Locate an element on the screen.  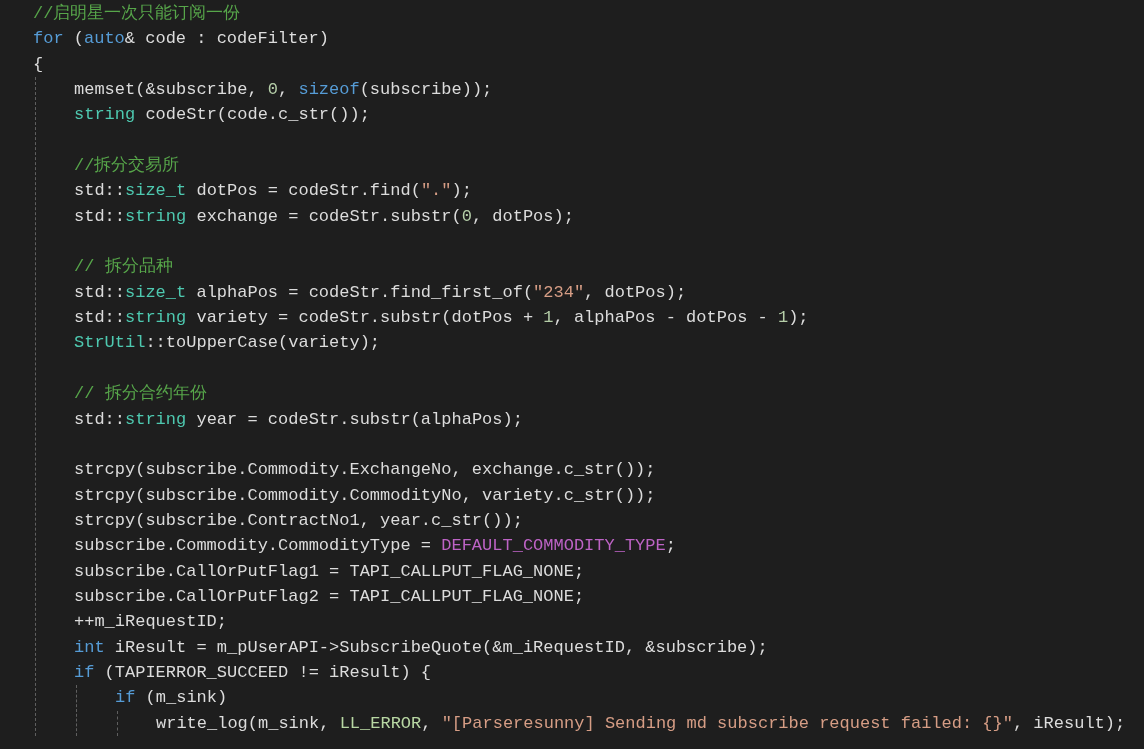
code-line: string codeStr(code.c_str()); is located at coordinates (222, 115).